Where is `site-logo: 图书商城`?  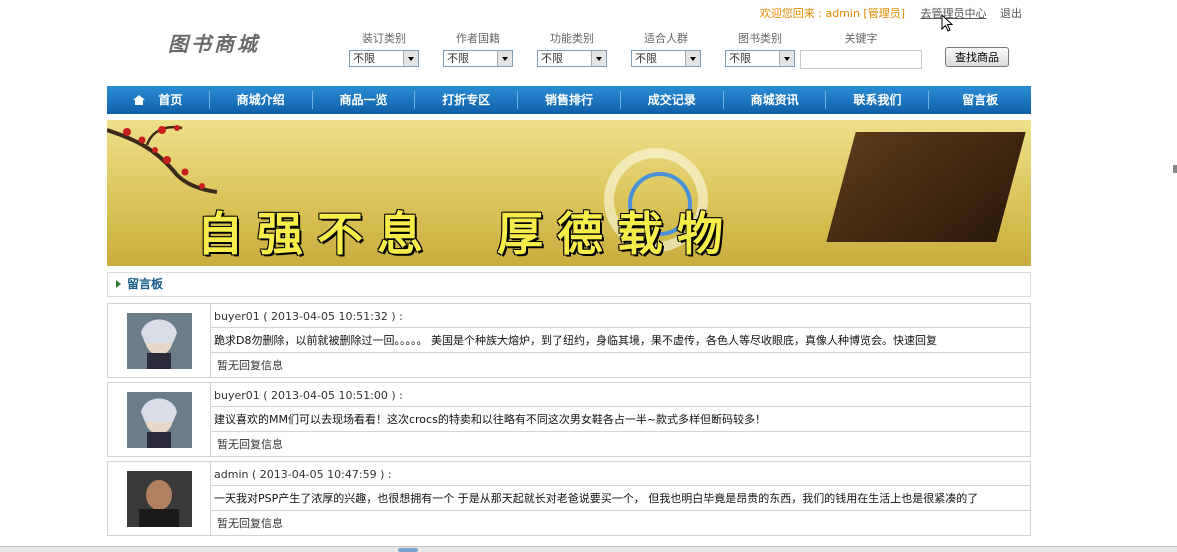
site-logo: 图书商城 is located at coordinates (214, 42).